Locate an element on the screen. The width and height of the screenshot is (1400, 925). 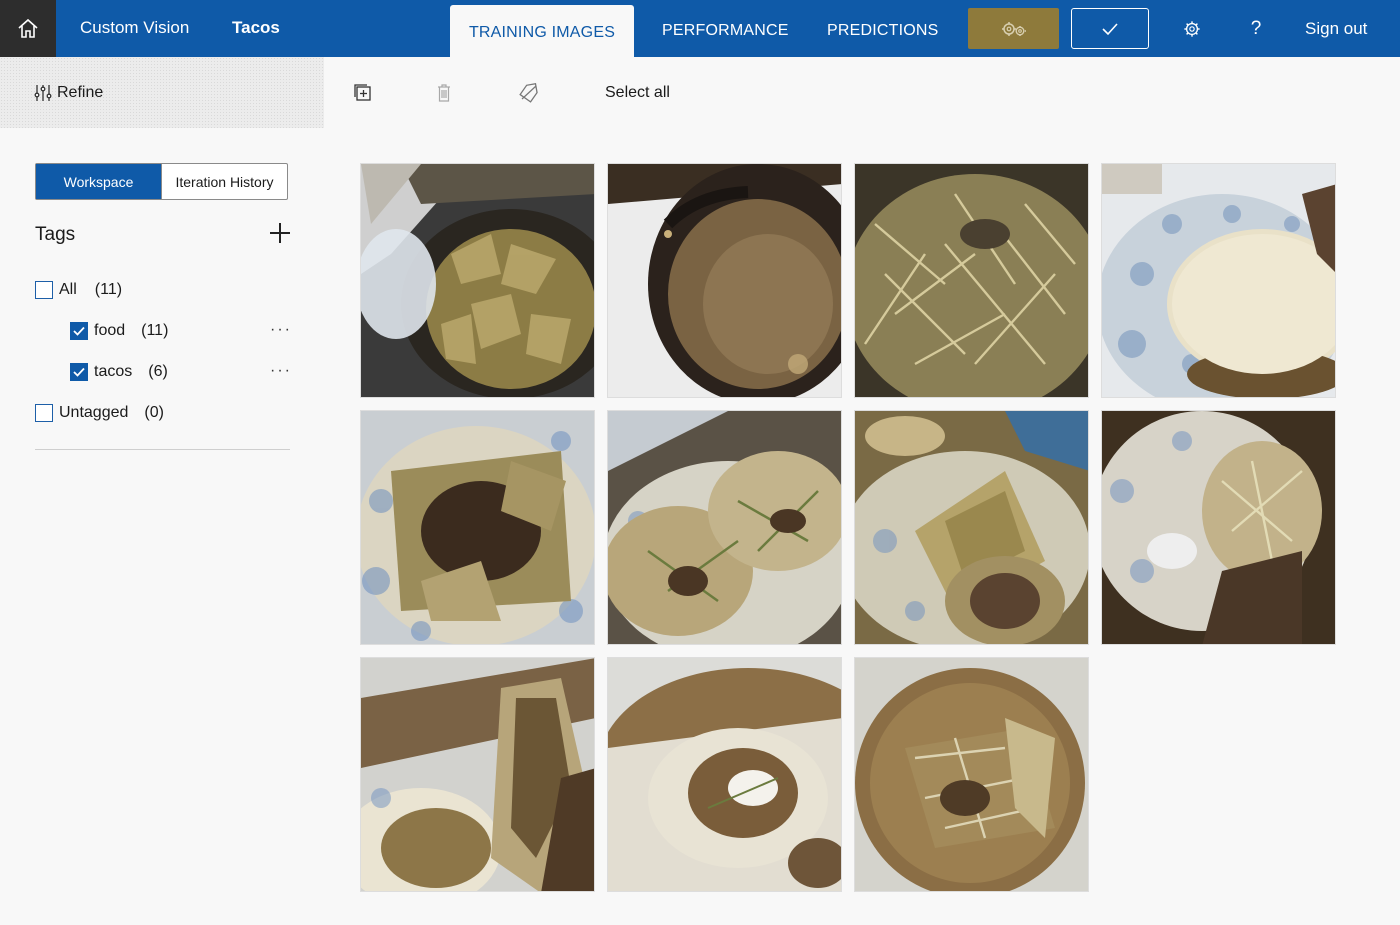
tag-label: Untagged is located at coordinates (94, 412).